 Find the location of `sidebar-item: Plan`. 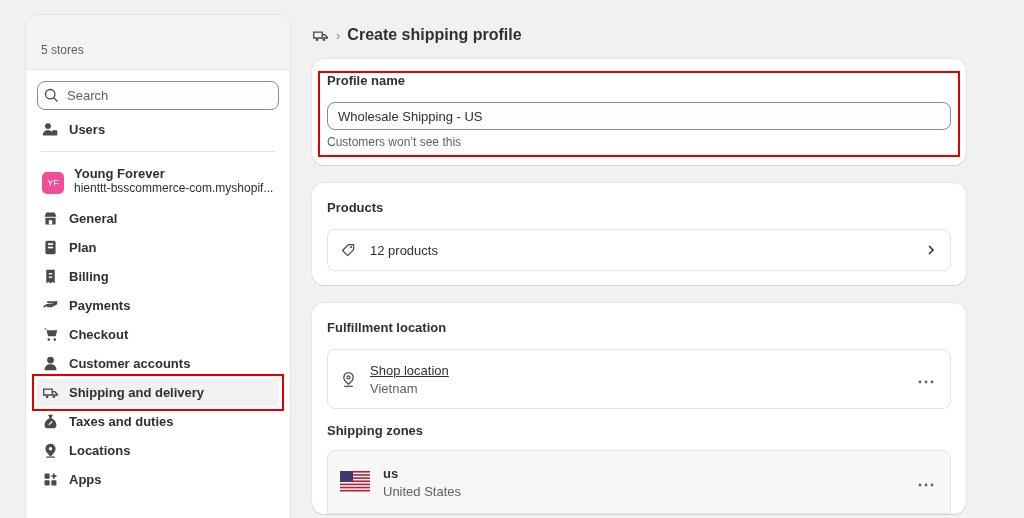

sidebar-item: Plan is located at coordinates (158, 247).